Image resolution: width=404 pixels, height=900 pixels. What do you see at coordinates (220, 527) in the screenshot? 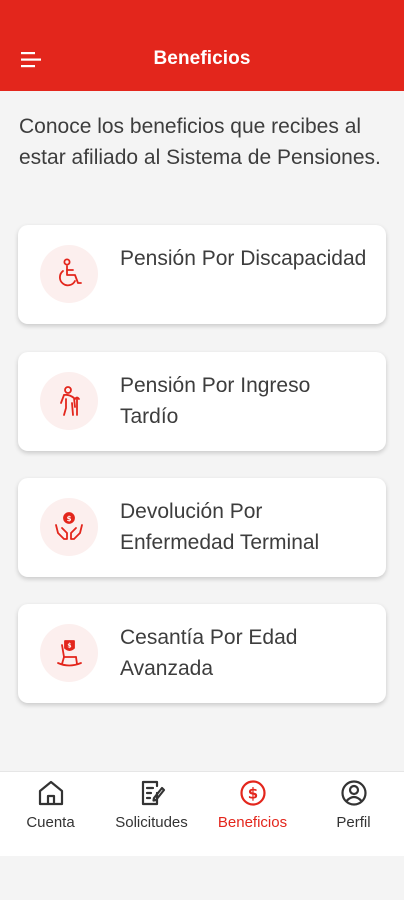
I see `benefit-label: Devolución Por Enfermedad Terminal` at bounding box center [220, 527].